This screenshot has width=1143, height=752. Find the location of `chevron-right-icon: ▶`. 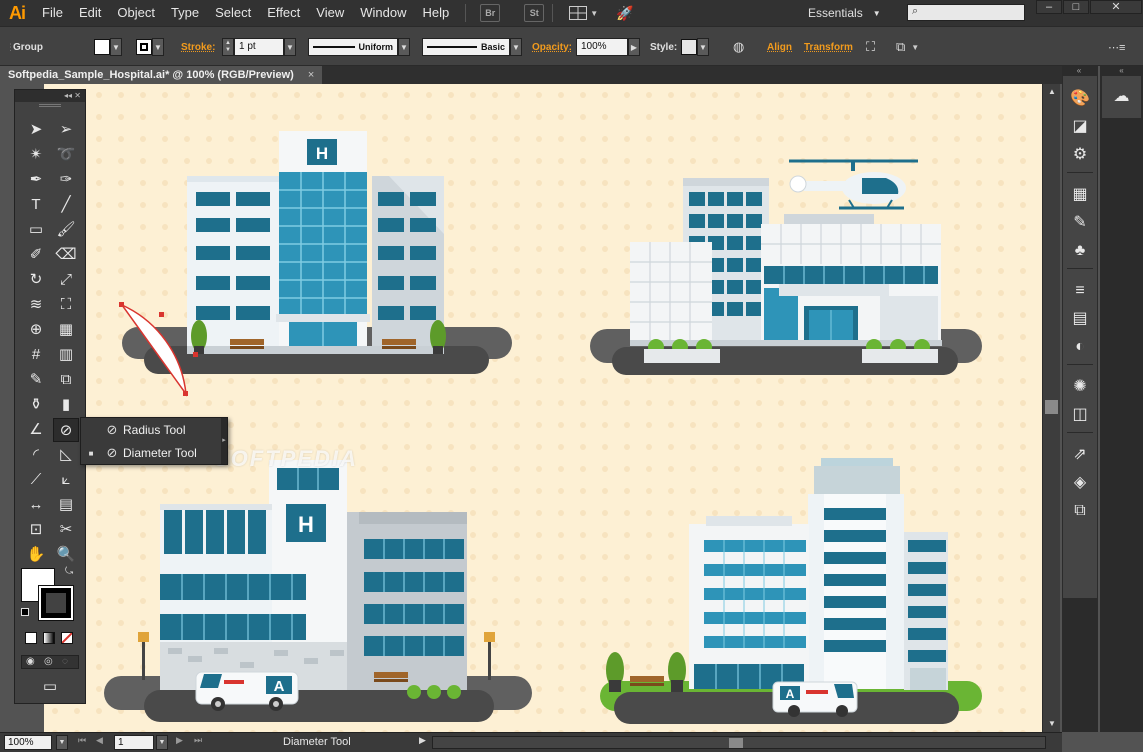

chevron-right-icon: ▶ is located at coordinates (634, 47).